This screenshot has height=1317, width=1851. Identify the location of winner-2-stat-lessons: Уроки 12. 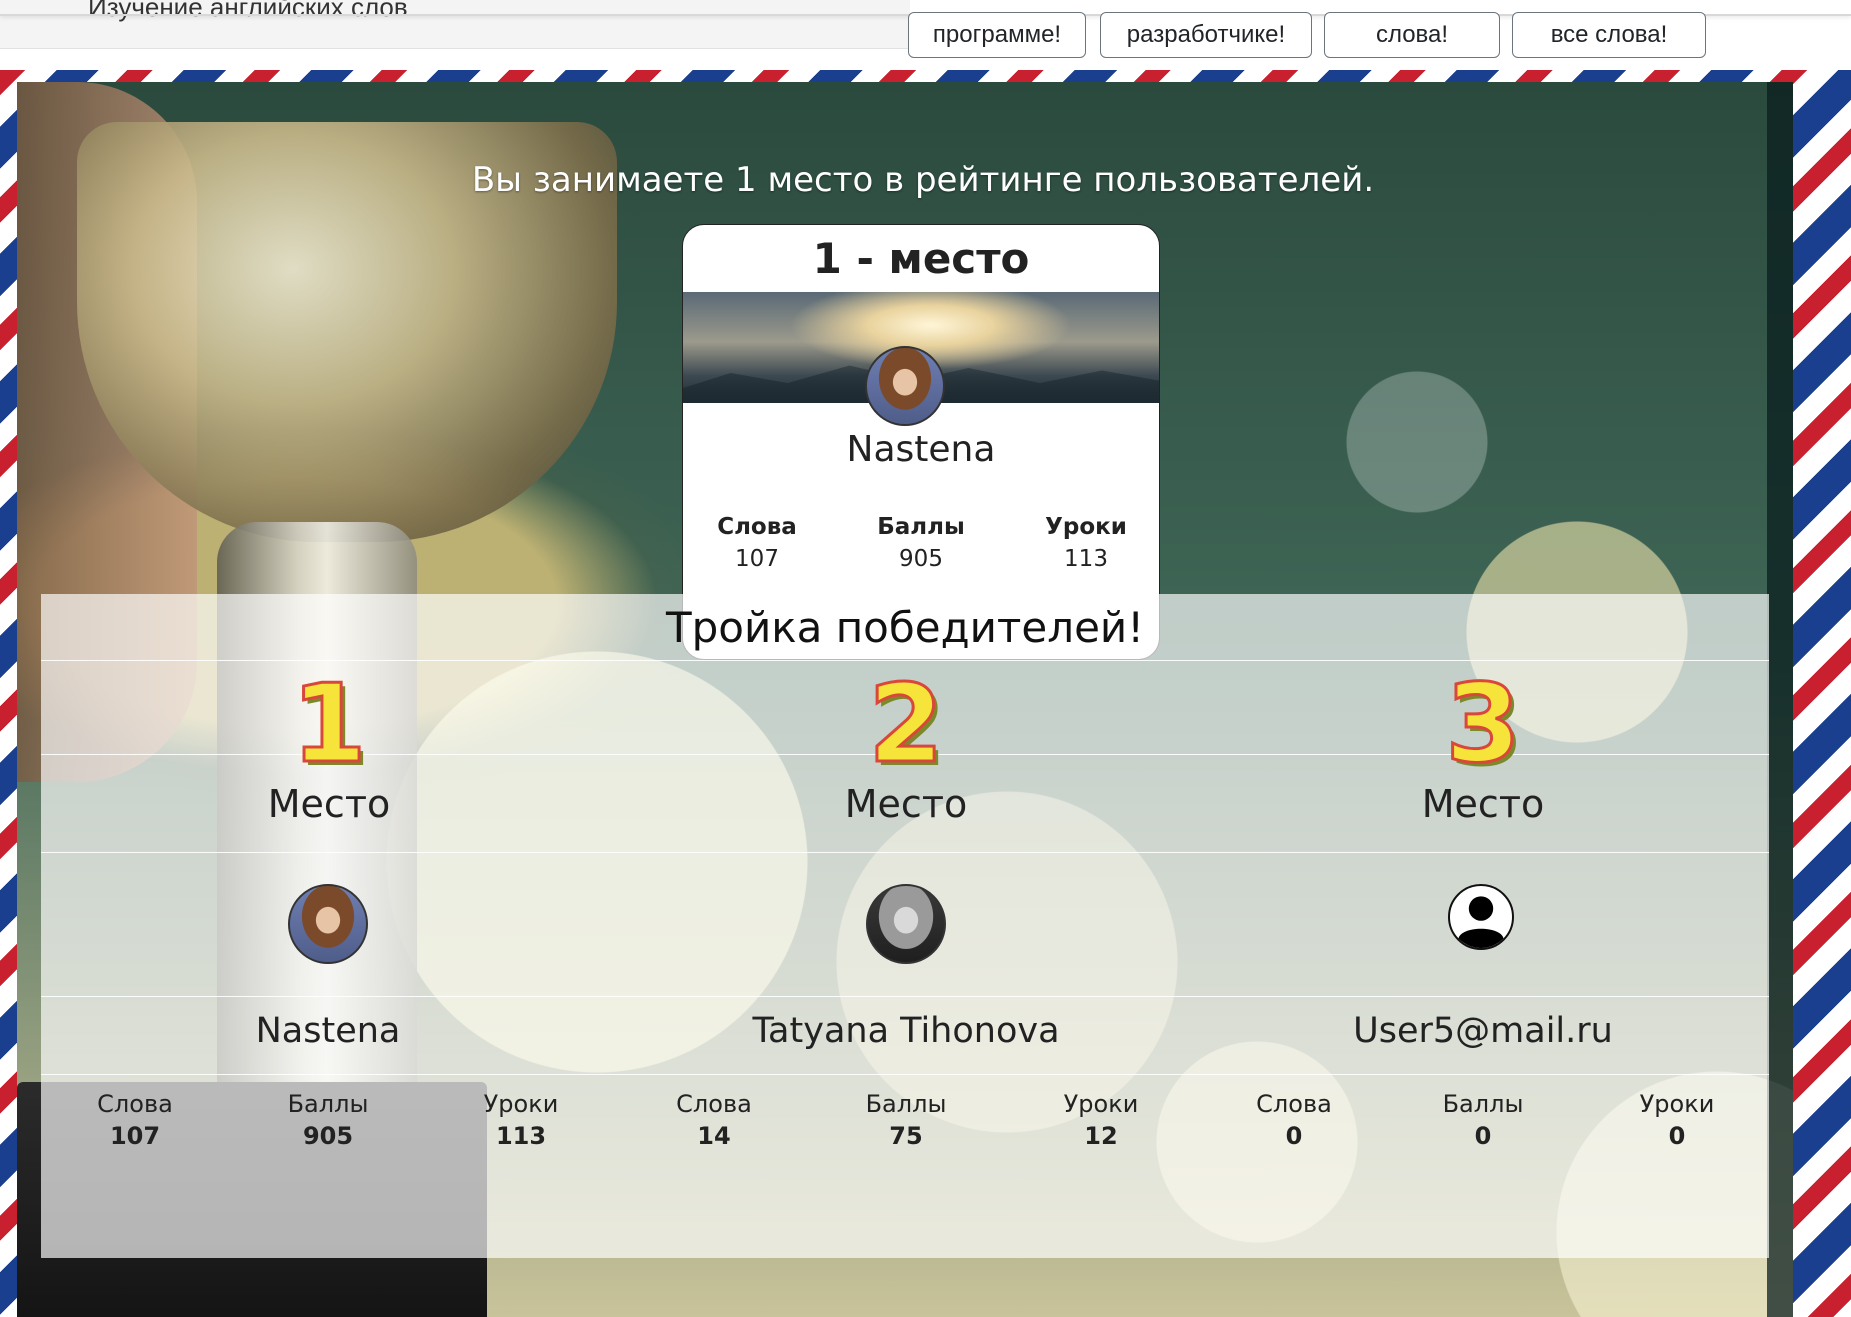
(1101, 1120).